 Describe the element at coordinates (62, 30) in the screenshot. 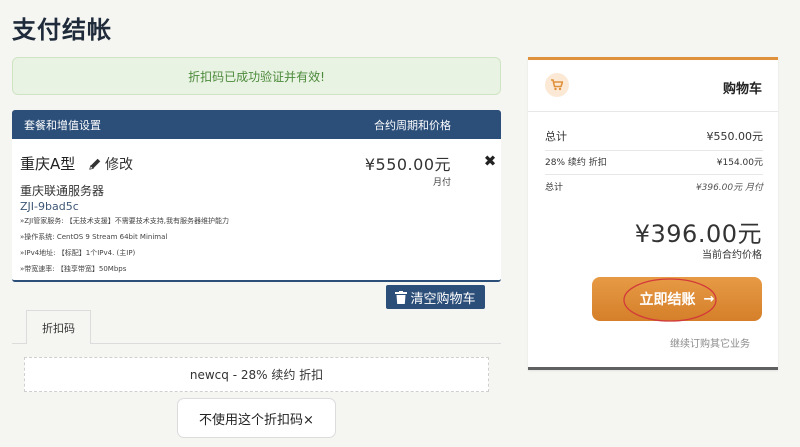

I see `page-title: 支付结帐` at that location.